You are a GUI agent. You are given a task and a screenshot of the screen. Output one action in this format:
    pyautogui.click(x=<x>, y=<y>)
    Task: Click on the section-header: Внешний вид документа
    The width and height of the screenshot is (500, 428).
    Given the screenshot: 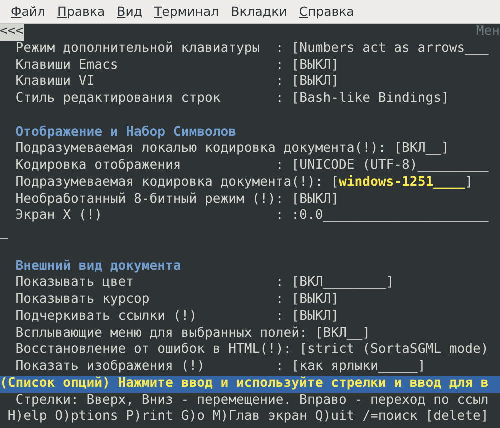 What is the action you would take?
    pyautogui.click(x=99, y=267)
    